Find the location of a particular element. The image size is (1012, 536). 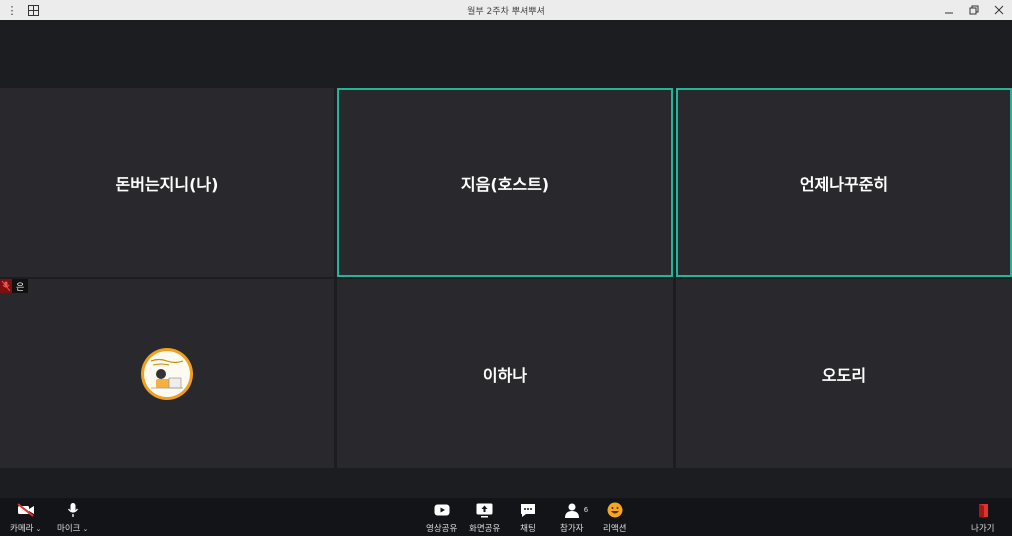

microphone-icon is located at coordinates (72, 510).